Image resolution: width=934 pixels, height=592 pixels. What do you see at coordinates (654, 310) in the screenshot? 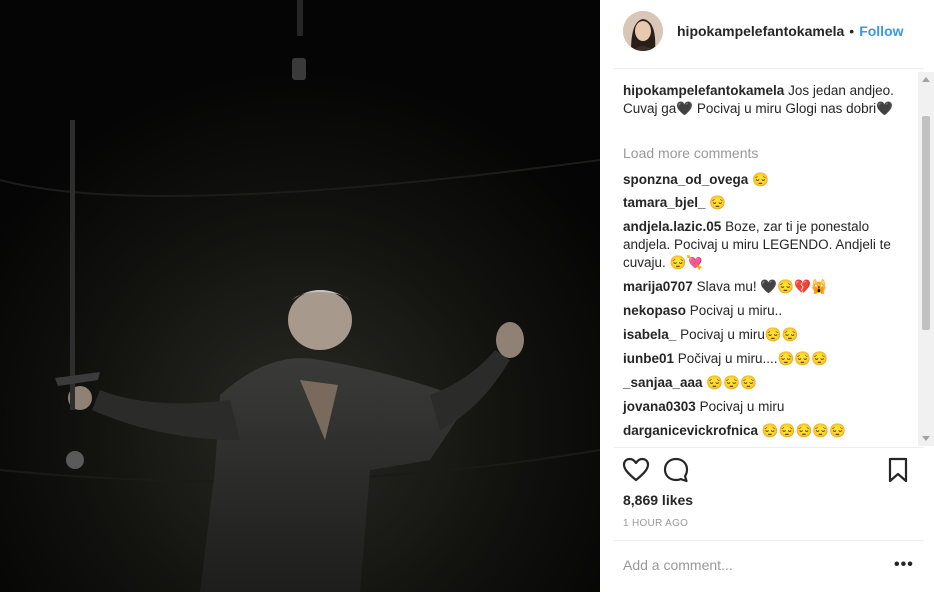
I see `comment-username-link: nekopaso` at bounding box center [654, 310].